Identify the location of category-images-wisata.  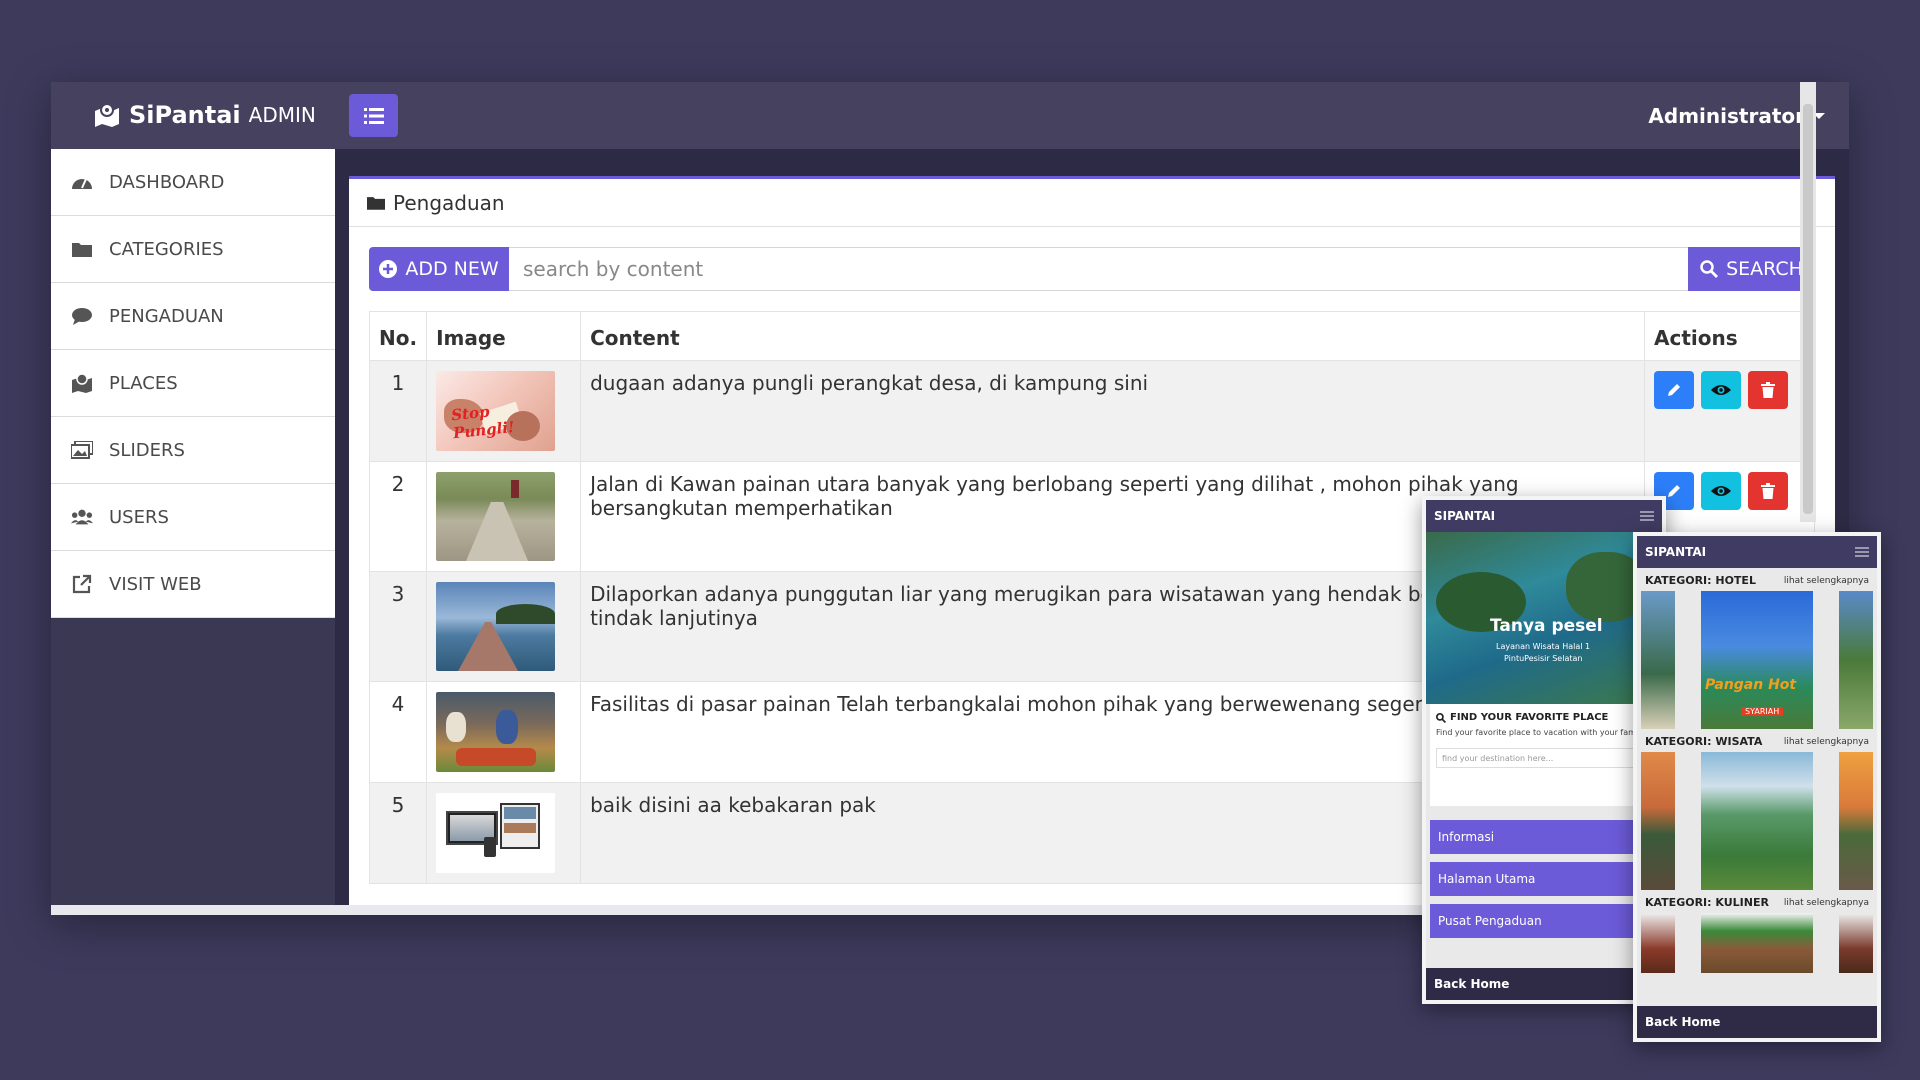
(1757, 821).